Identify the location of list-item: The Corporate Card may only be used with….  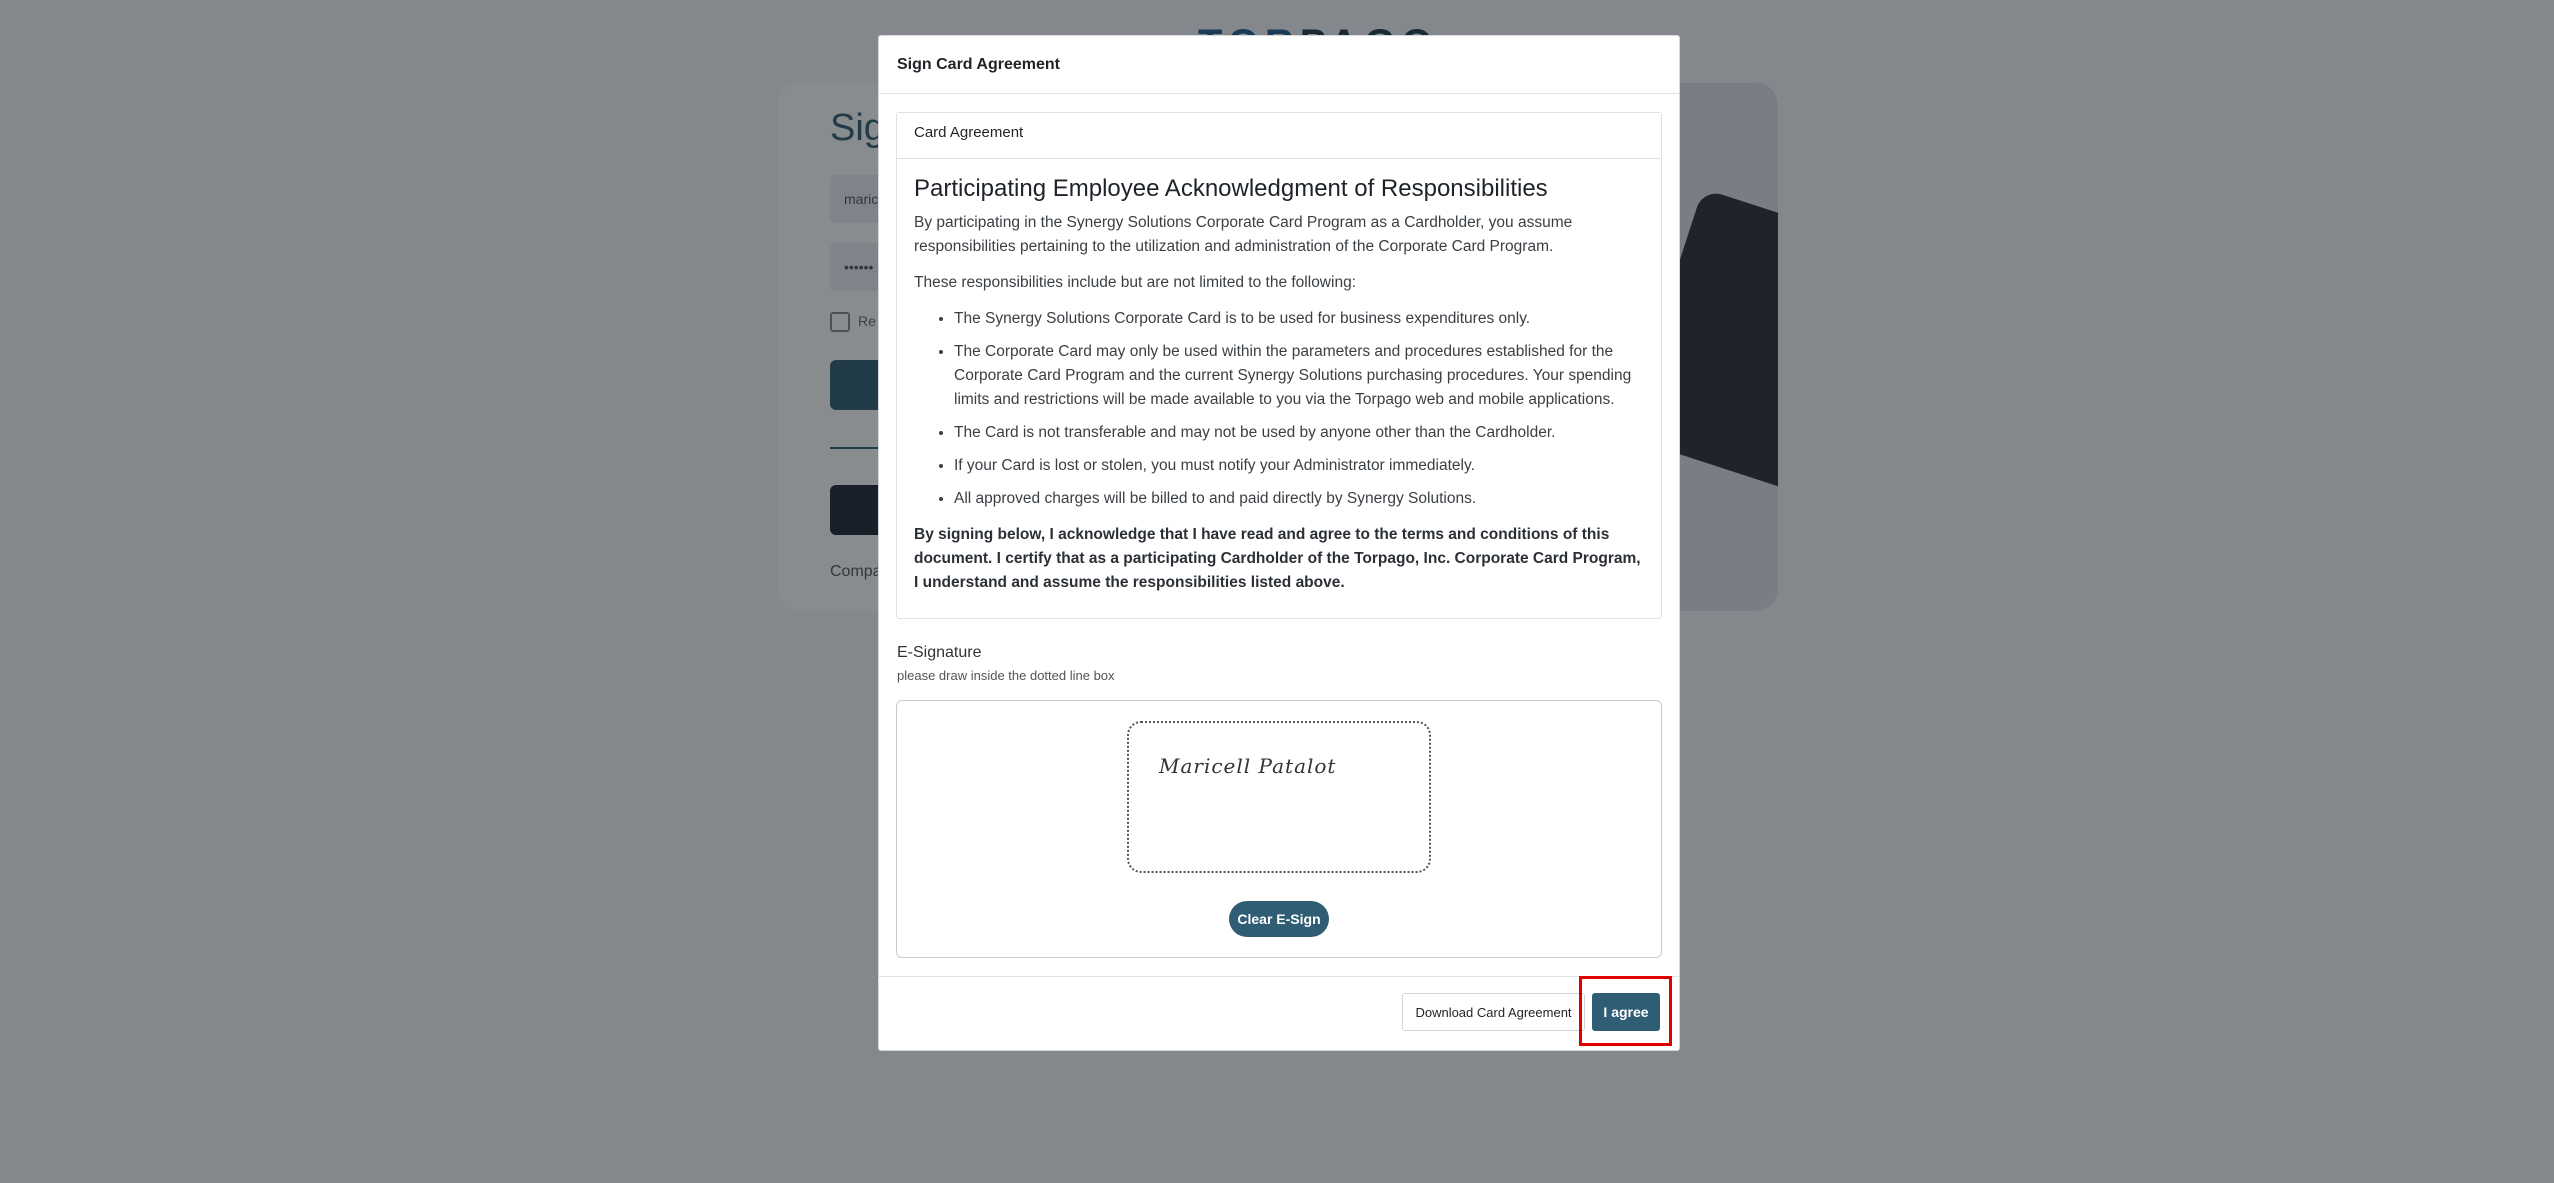
(1299, 376).